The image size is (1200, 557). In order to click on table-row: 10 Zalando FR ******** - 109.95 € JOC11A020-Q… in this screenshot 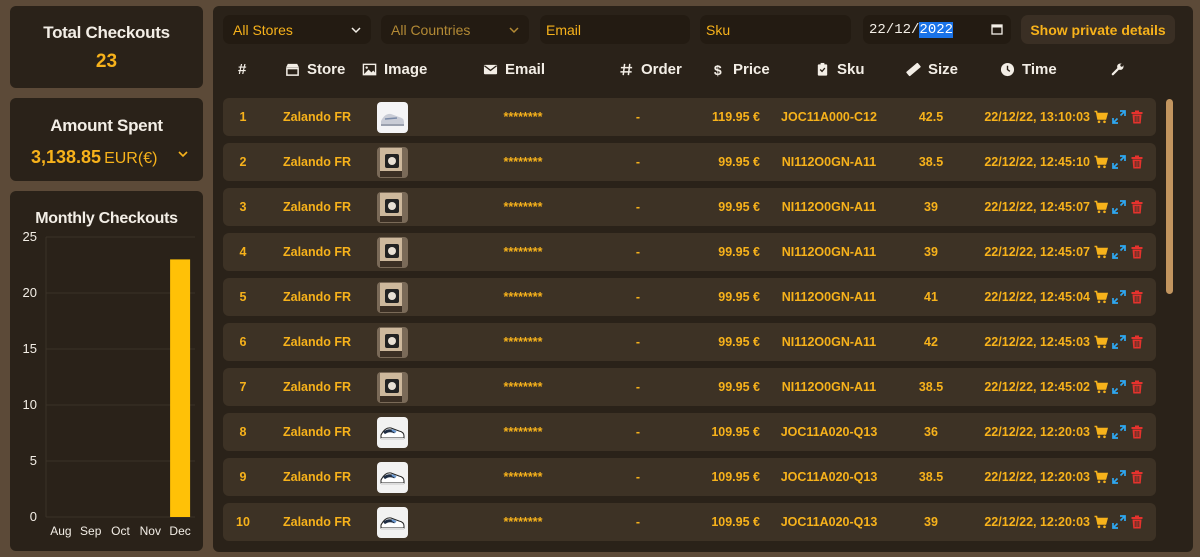, I will do `click(689, 522)`.